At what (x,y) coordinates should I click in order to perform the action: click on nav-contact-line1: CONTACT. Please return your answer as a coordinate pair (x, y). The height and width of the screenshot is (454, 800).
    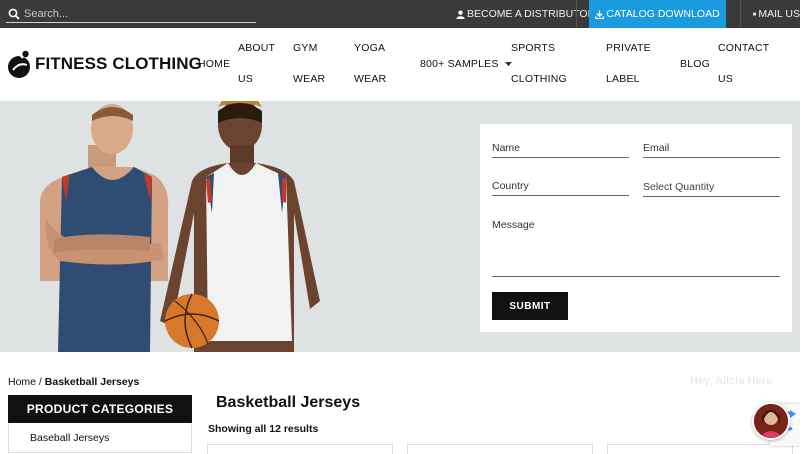
    Looking at the image, I should click on (744, 48).